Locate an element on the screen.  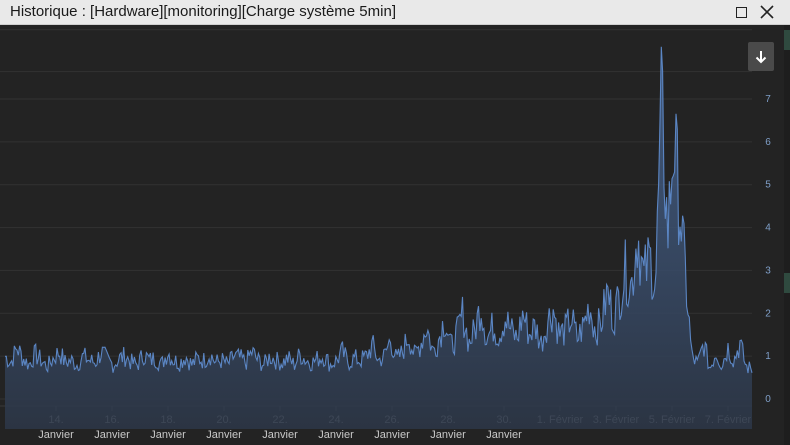
y-tick-label: 0 is located at coordinates (768, 399).